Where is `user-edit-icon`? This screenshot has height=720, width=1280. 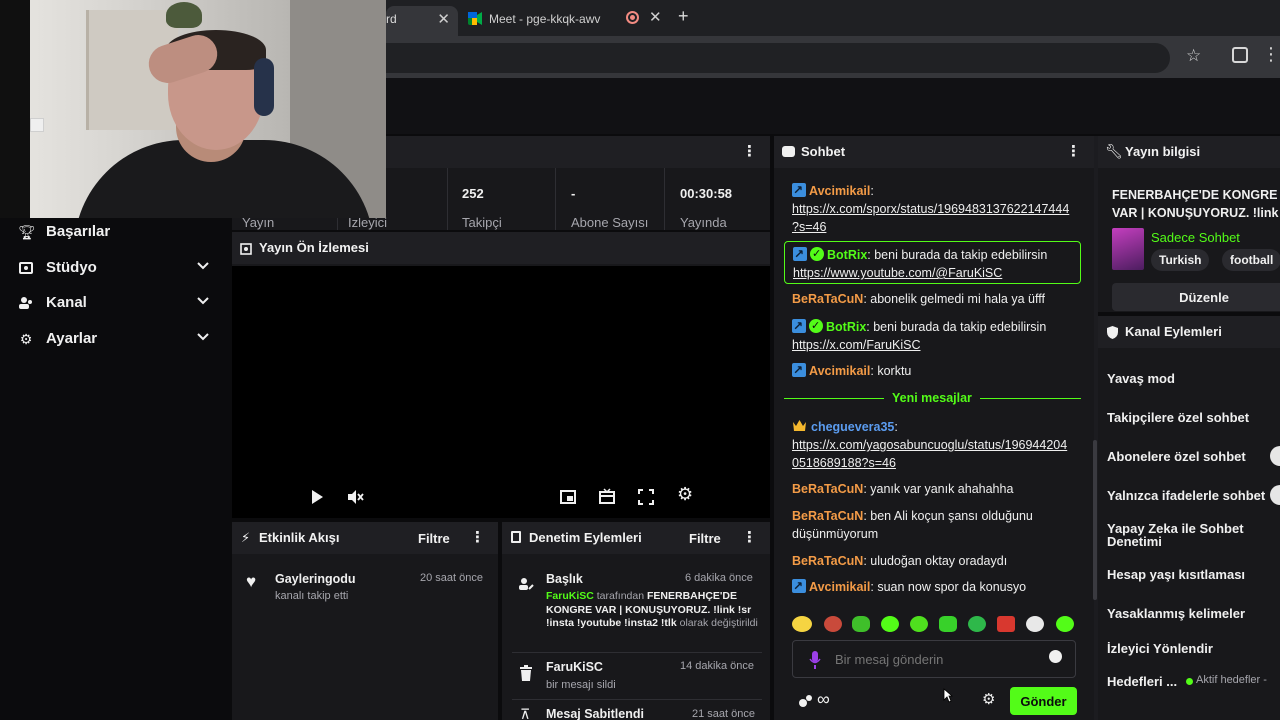 user-edit-icon is located at coordinates (526, 584).